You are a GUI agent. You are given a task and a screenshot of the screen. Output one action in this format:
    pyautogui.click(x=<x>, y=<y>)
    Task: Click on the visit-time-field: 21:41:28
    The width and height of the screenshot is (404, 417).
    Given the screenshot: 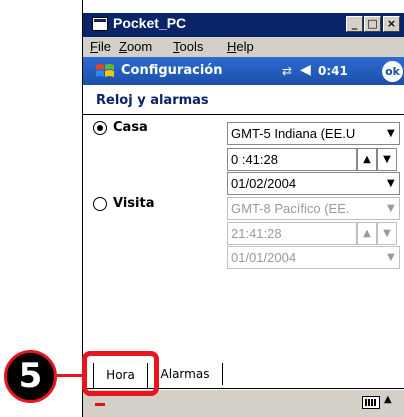 What is the action you would take?
    pyautogui.click(x=292, y=233)
    